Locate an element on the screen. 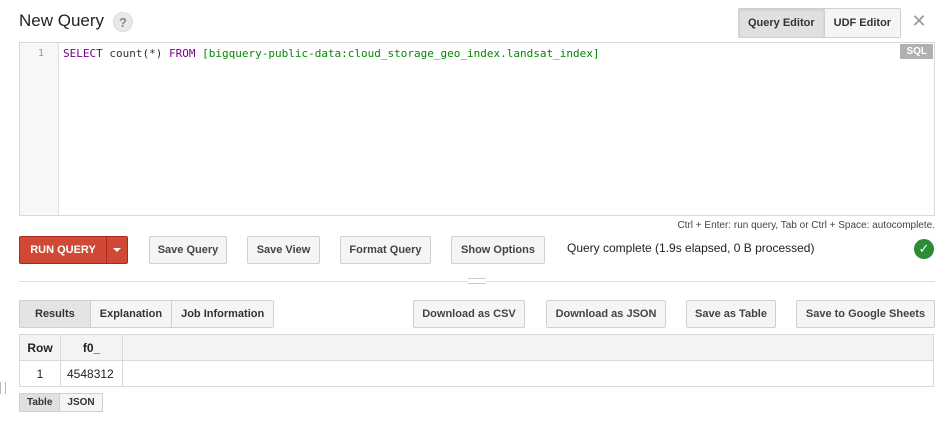 The height and width of the screenshot is (434, 940). tab-explanation: Explanation is located at coordinates (131, 314).